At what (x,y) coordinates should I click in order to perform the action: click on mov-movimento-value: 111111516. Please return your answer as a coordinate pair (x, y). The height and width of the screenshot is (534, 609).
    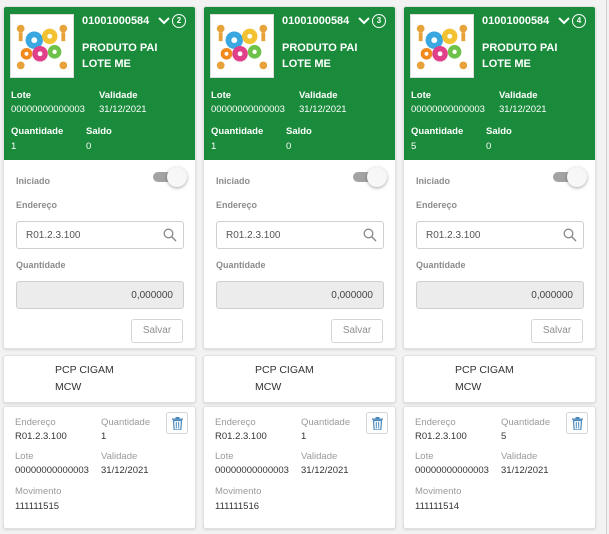
    Looking at the image, I should click on (237, 506).